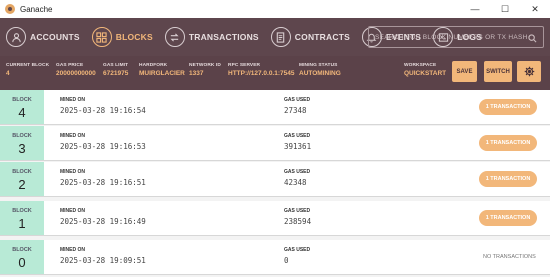 The height and width of the screenshot is (277, 550). I want to click on mined-on-value: 2025-03-28 19:16:53, so click(103, 146).